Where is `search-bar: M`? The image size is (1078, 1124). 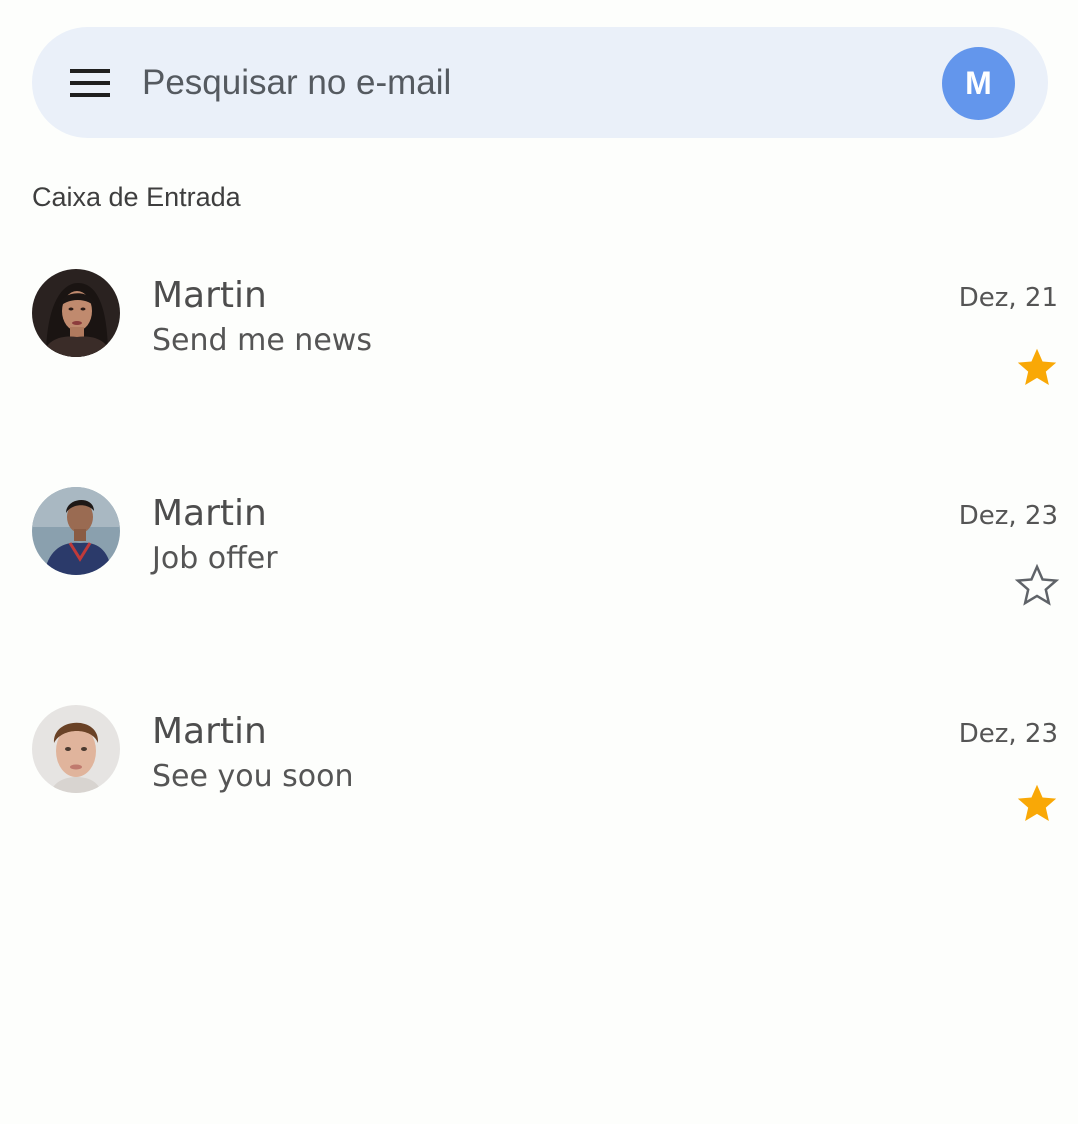
search-bar: M is located at coordinates (540, 82).